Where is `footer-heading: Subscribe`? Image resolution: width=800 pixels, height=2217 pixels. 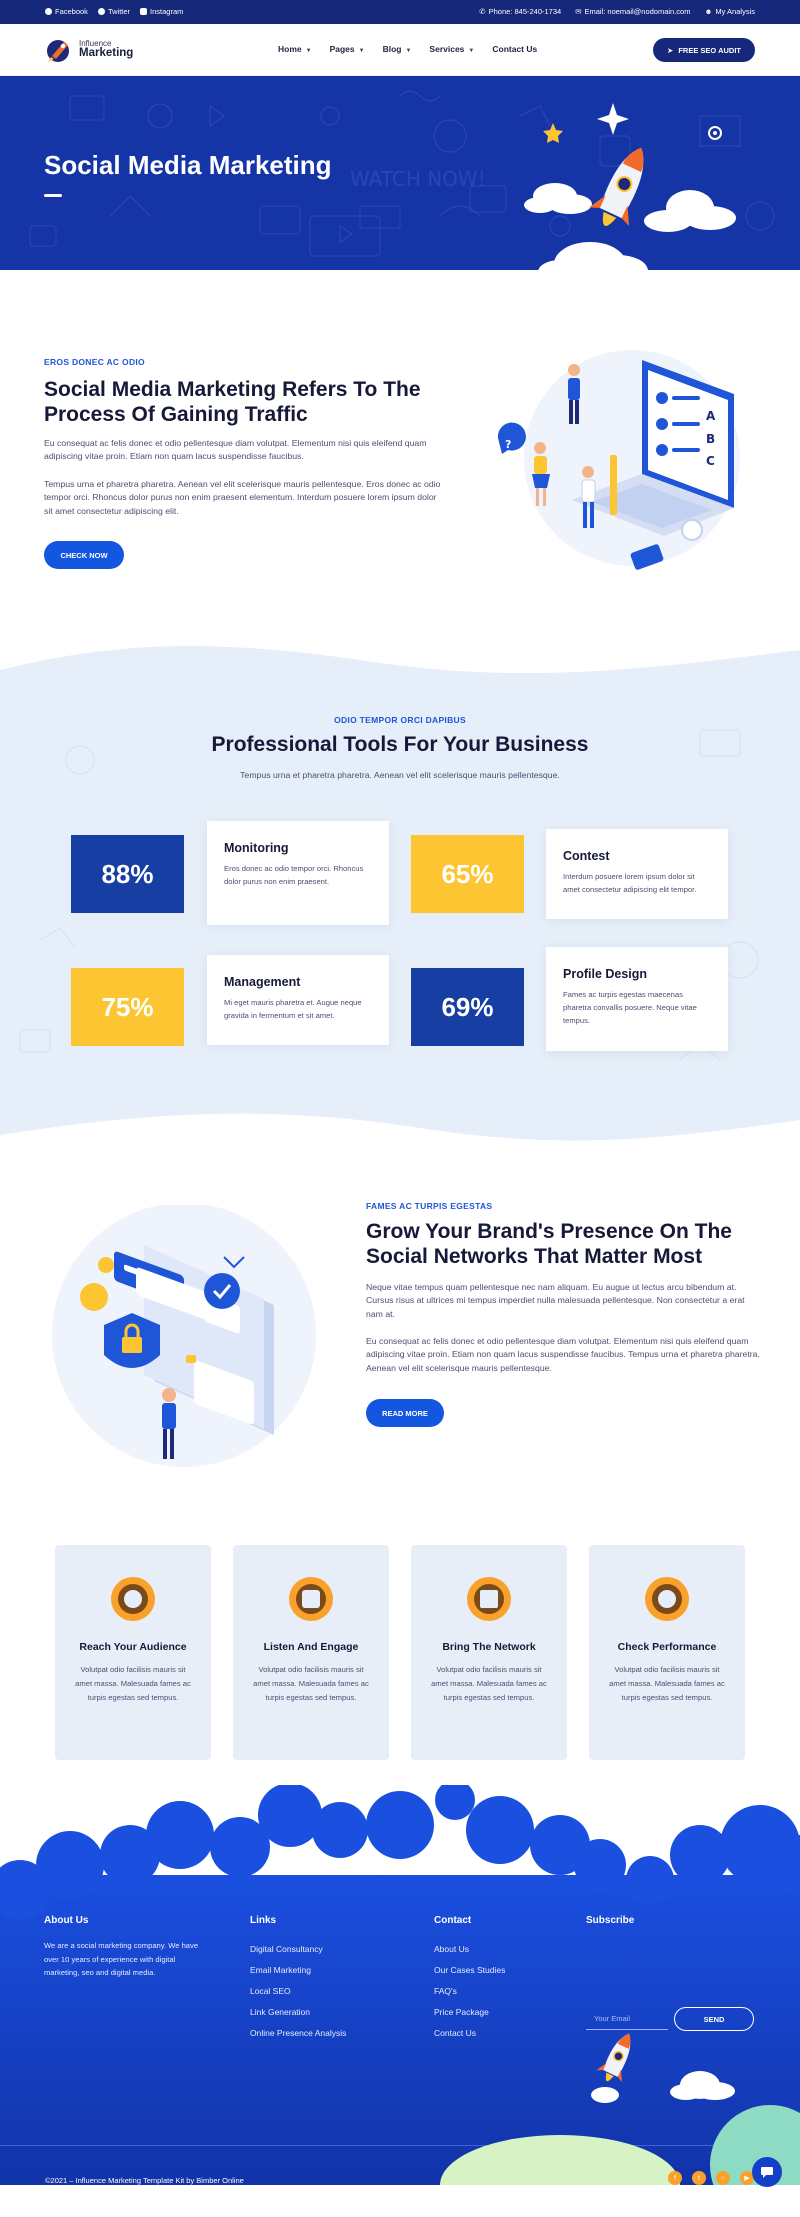 footer-heading: Subscribe is located at coordinates (610, 1920).